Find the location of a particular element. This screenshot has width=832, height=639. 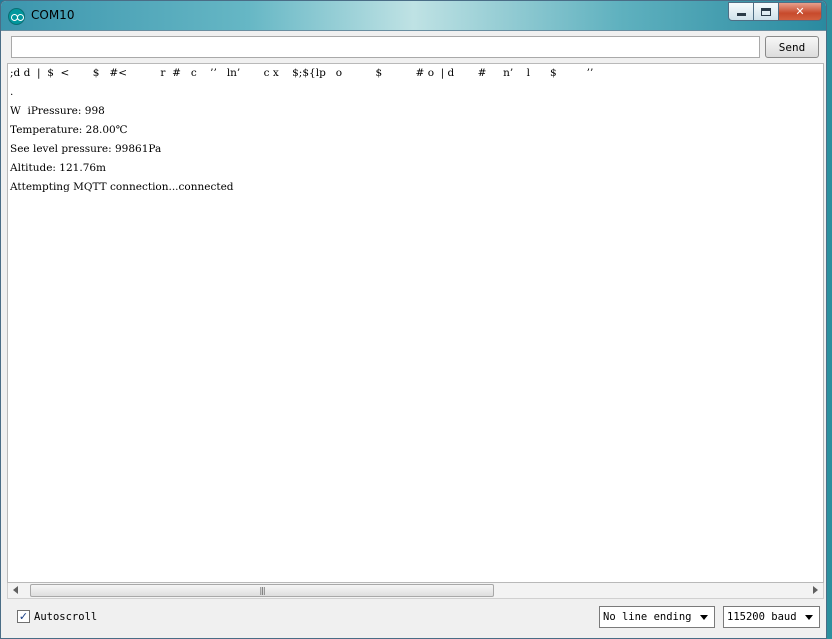

output-line: . is located at coordinates (12, 92).